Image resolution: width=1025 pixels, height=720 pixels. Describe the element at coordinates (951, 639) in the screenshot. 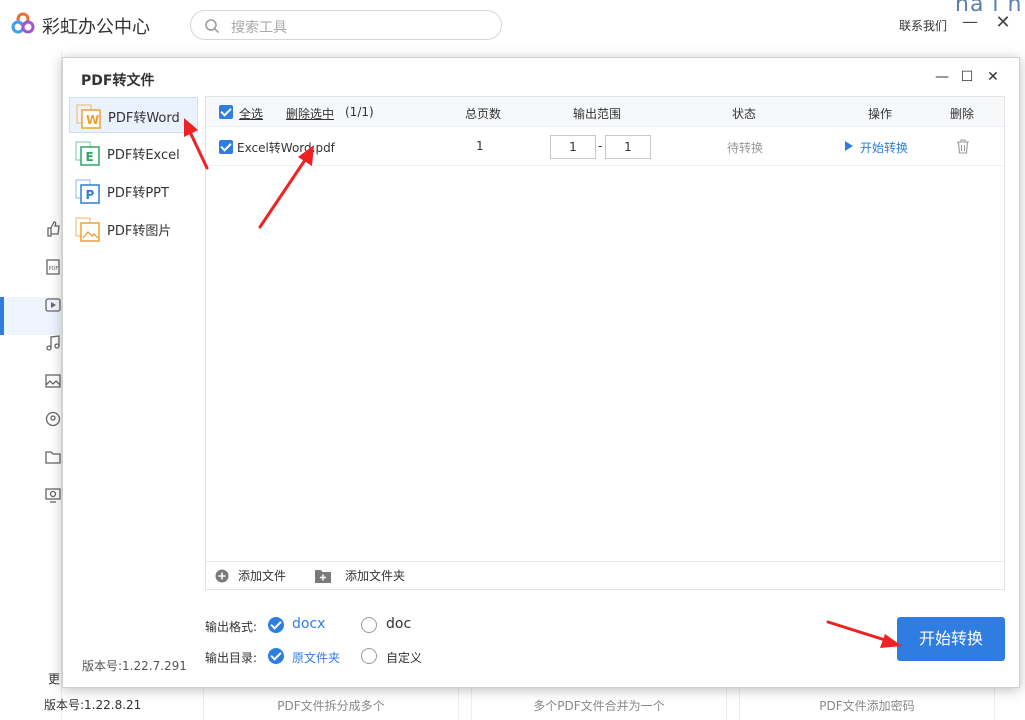

I see `start-convert-button: 开始转换` at that location.